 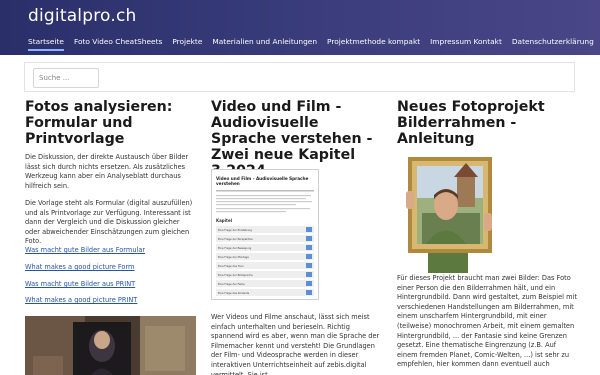 What do you see at coordinates (110, 345) in the screenshot?
I see `post-image-photo` at bounding box center [110, 345].